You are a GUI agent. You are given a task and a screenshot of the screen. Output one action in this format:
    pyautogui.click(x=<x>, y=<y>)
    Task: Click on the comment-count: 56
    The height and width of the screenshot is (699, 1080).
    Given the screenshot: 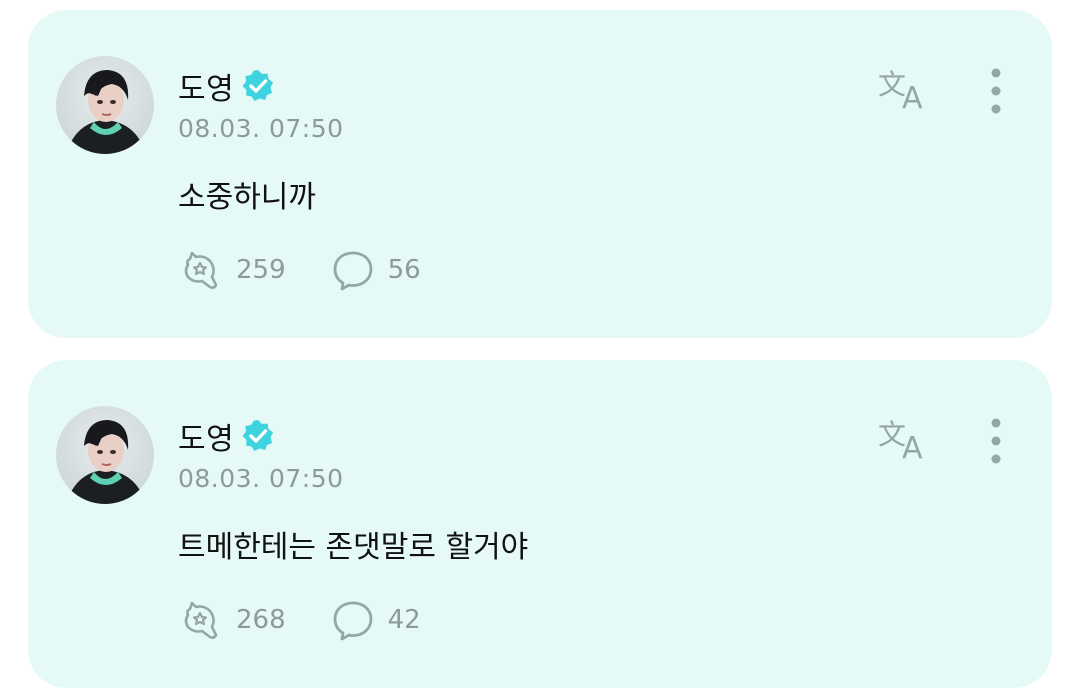 What is the action you would take?
    pyautogui.click(x=404, y=270)
    